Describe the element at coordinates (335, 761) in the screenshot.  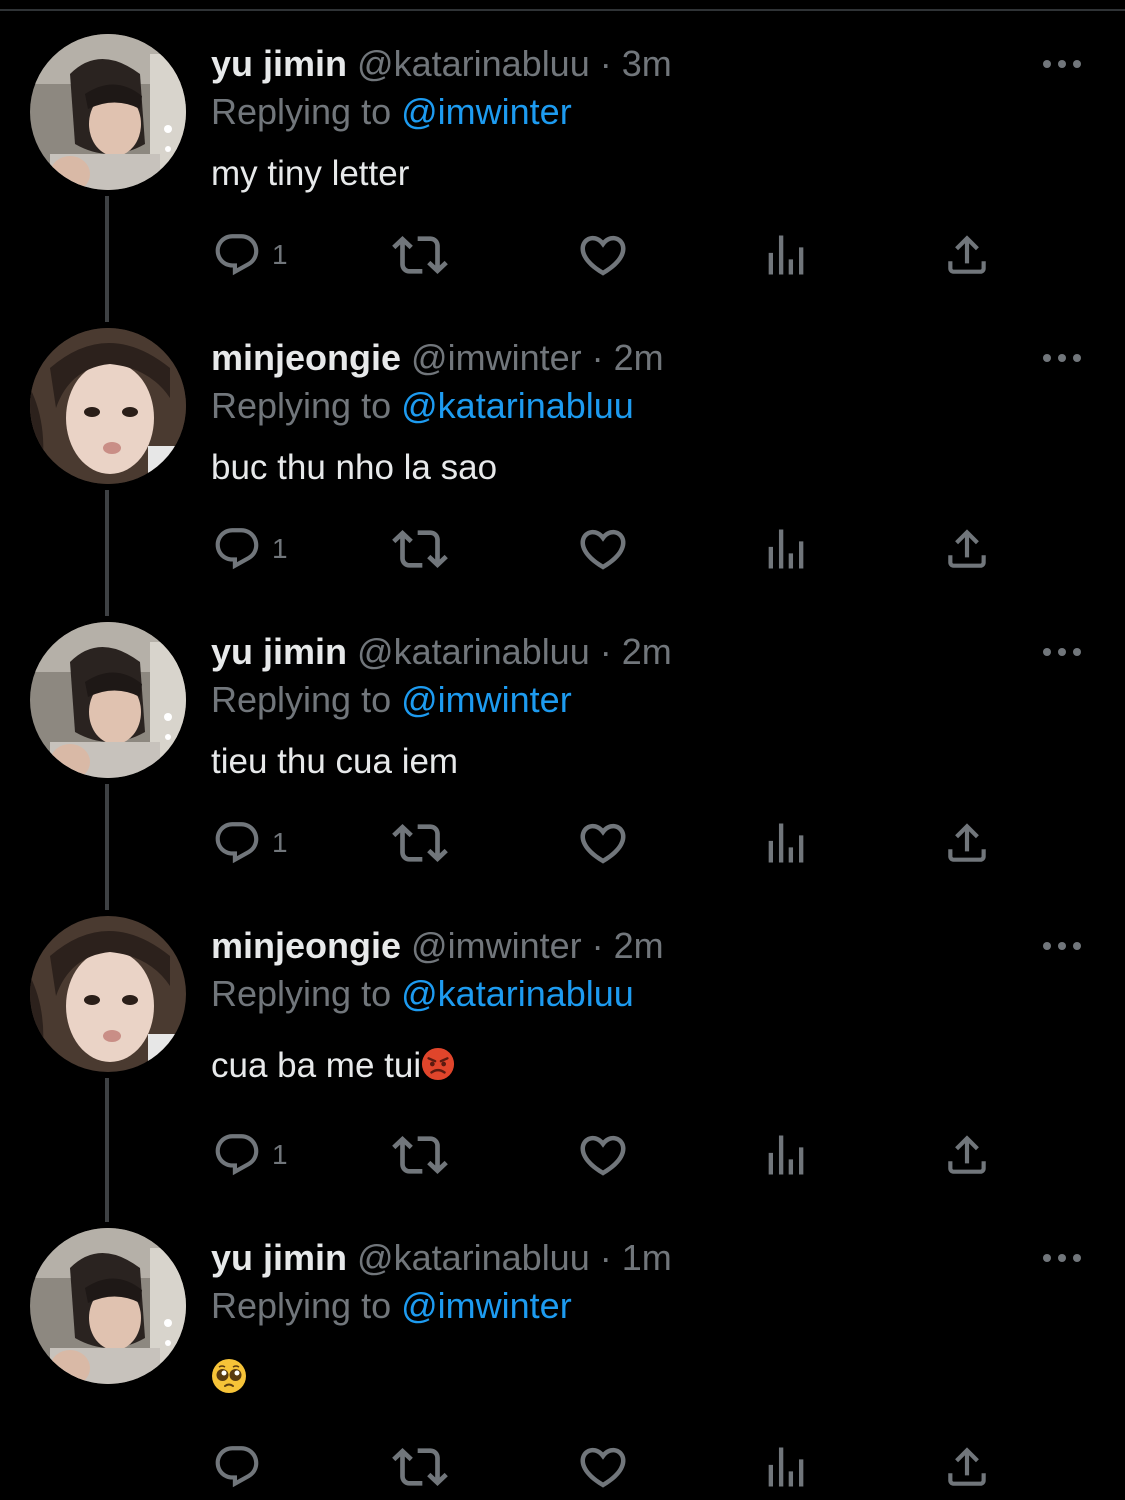
I see `tweet-text: tieu thu cua iem` at that location.